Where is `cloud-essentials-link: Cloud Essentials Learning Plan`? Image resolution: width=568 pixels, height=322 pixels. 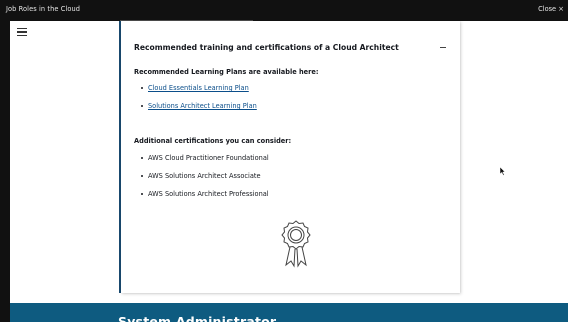 cloud-essentials-link: Cloud Essentials Learning Plan is located at coordinates (198, 88).